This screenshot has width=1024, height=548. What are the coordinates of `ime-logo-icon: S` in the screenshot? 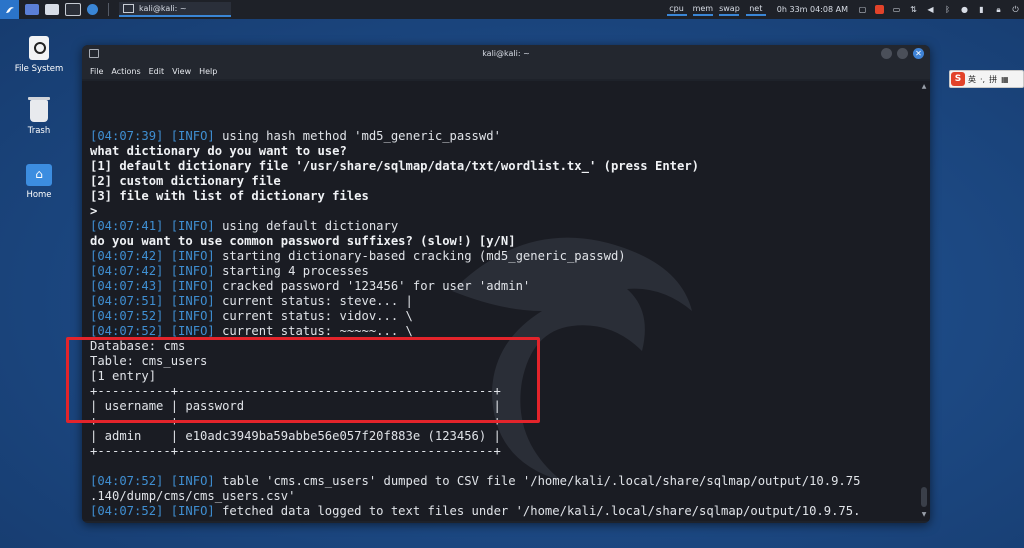 It's located at (958, 79).